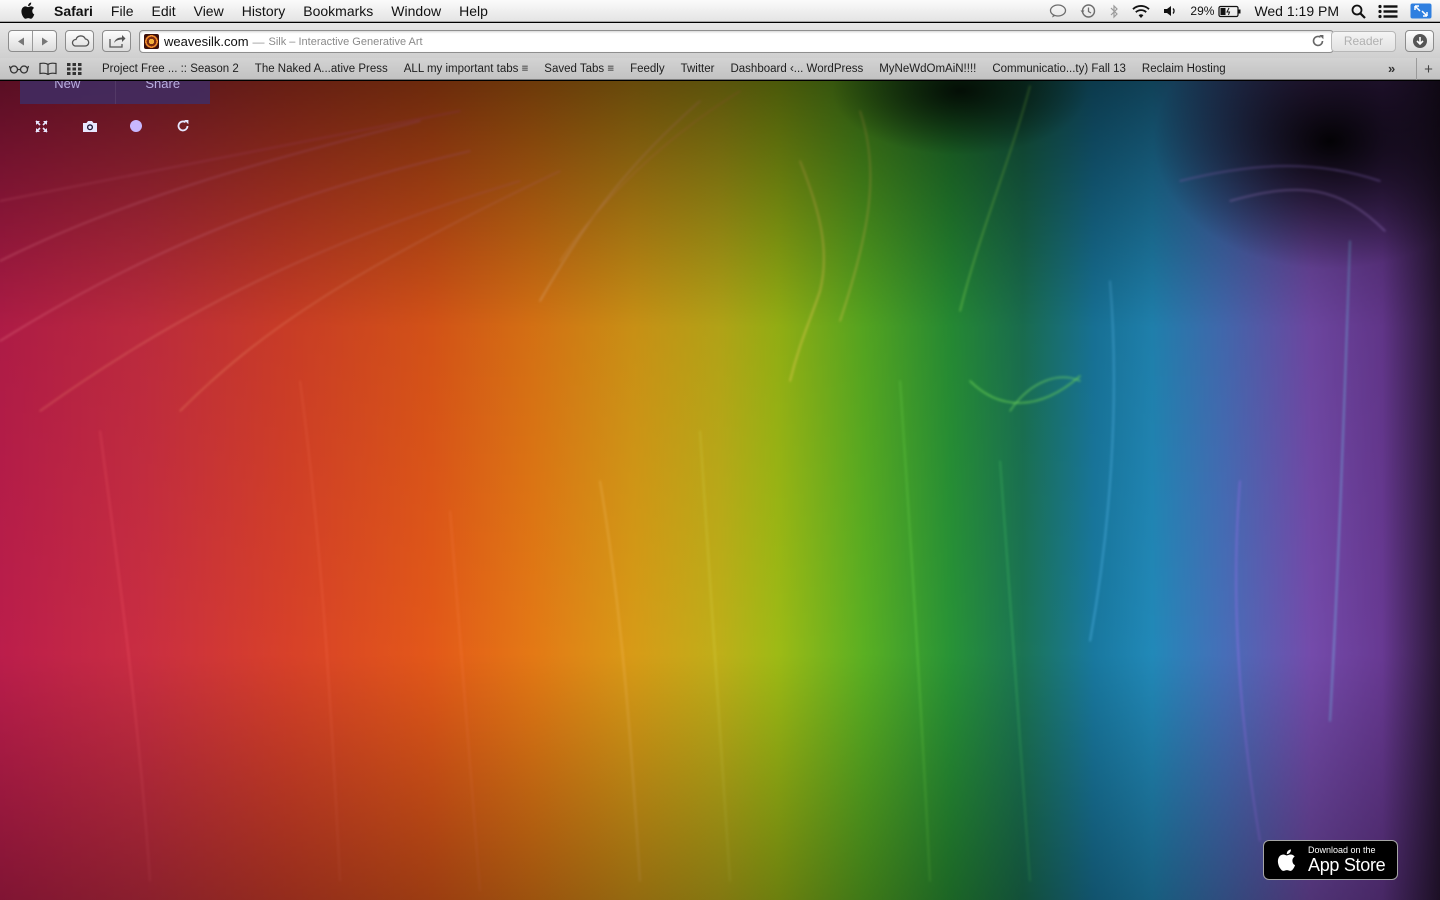  What do you see at coordinates (44, 41) in the screenshot?
I see `forward-button` at bounding box center [44, 41].